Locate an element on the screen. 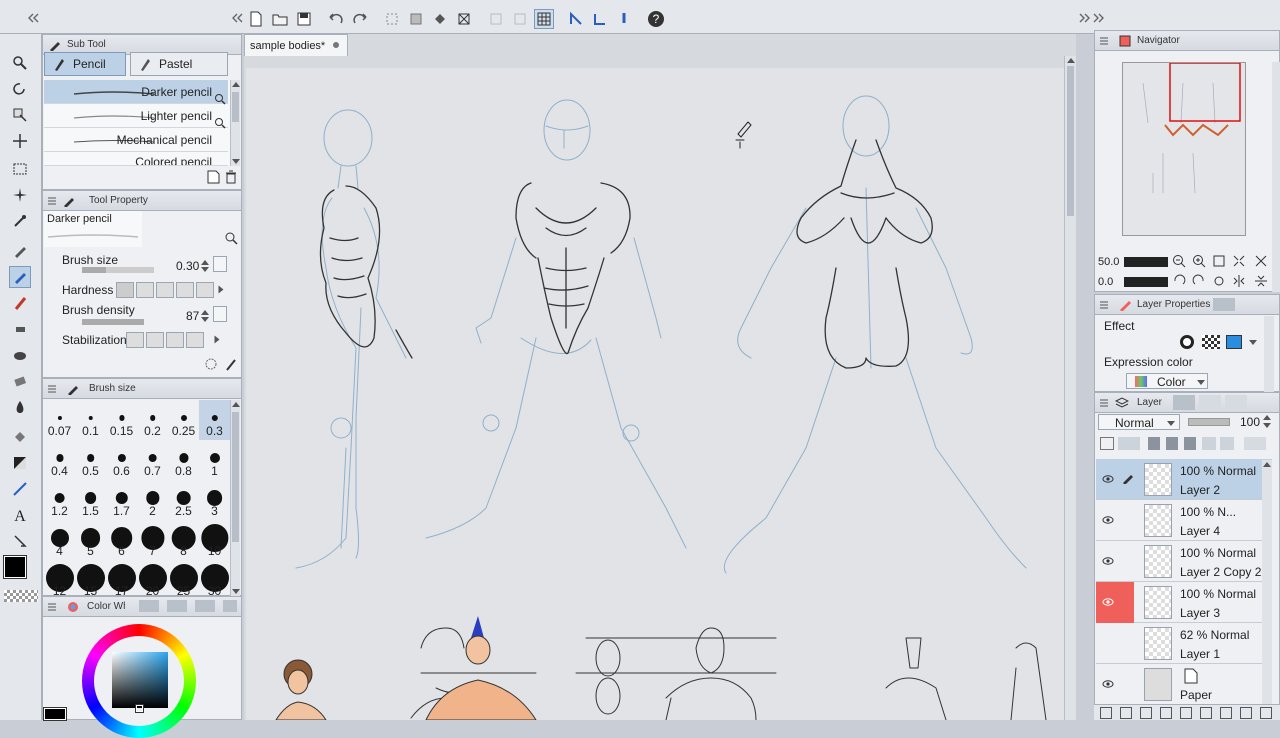 This screenshot has width=1280, height=738. brush-size-spinner is located at coordinates (205, 266).